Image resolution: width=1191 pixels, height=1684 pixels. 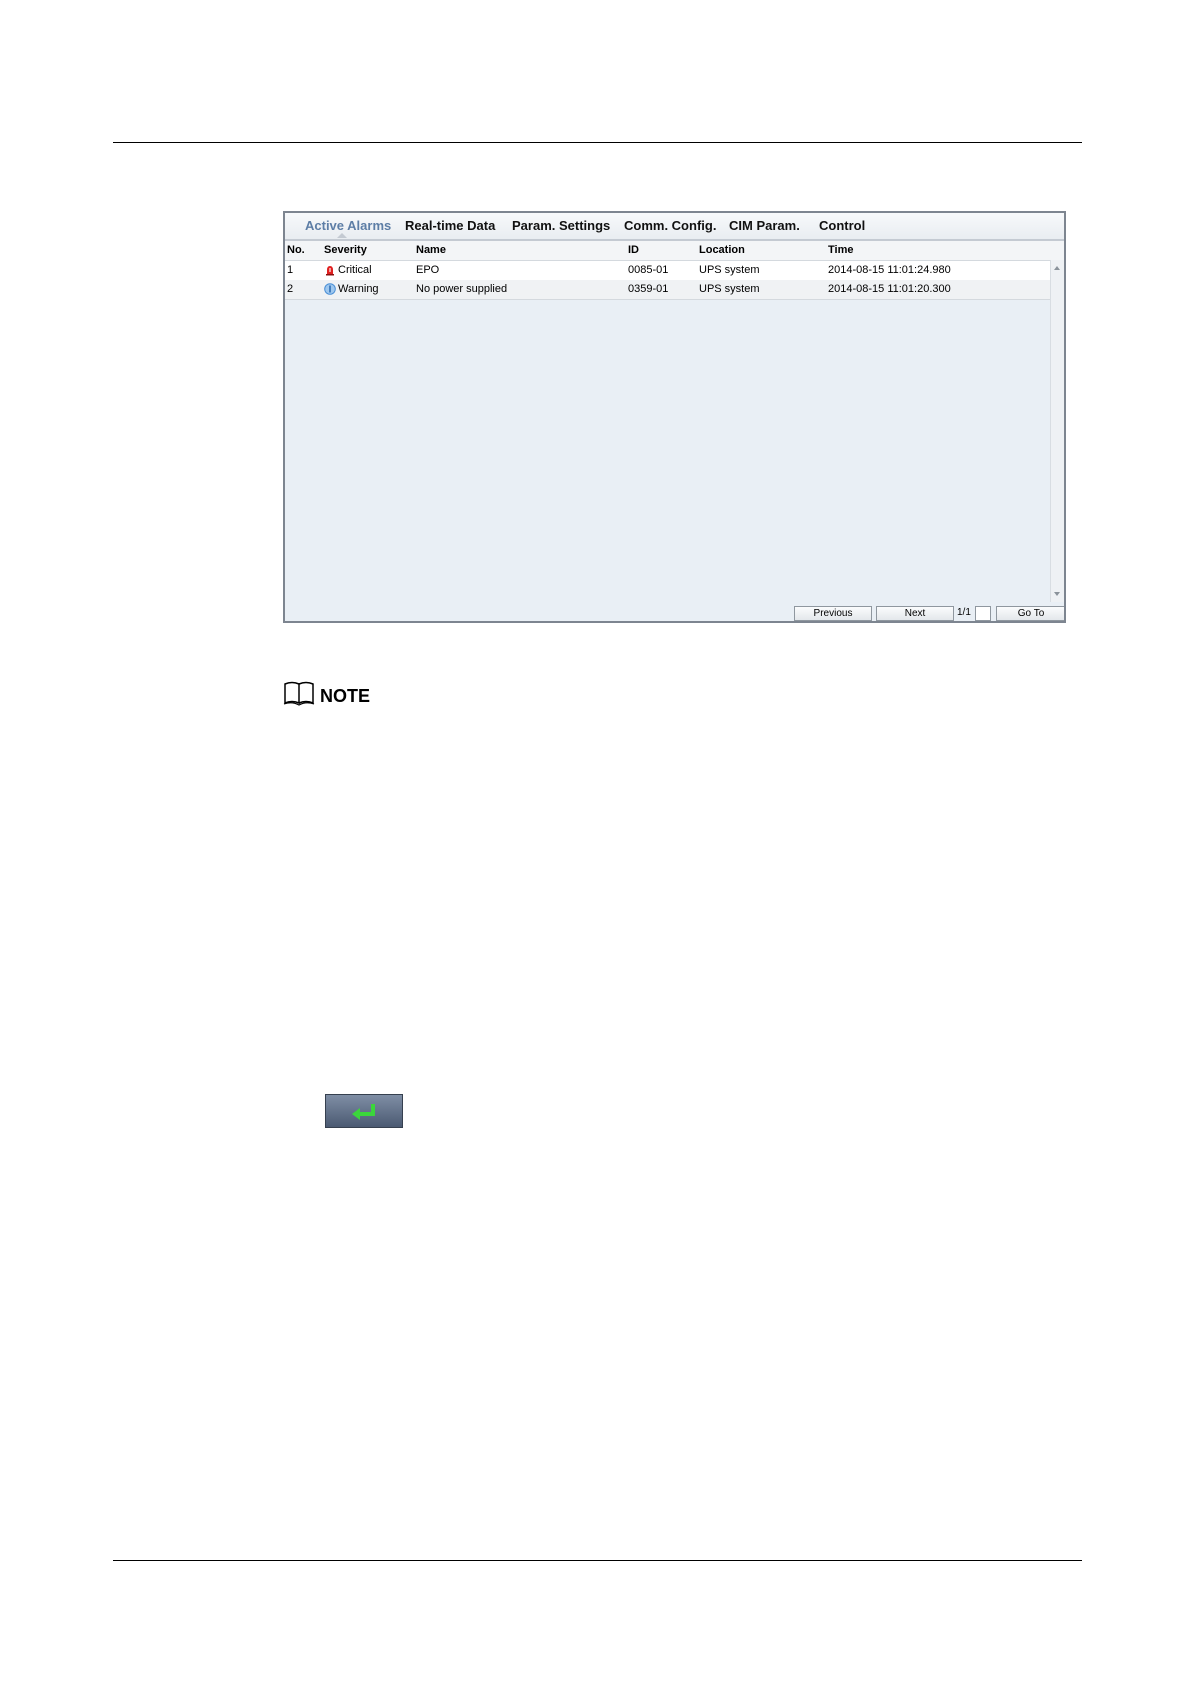 What do you see at coordinates (296, 250) in the screenshot?
I see `column-header-no: No.` at bounding box center [296, 250].